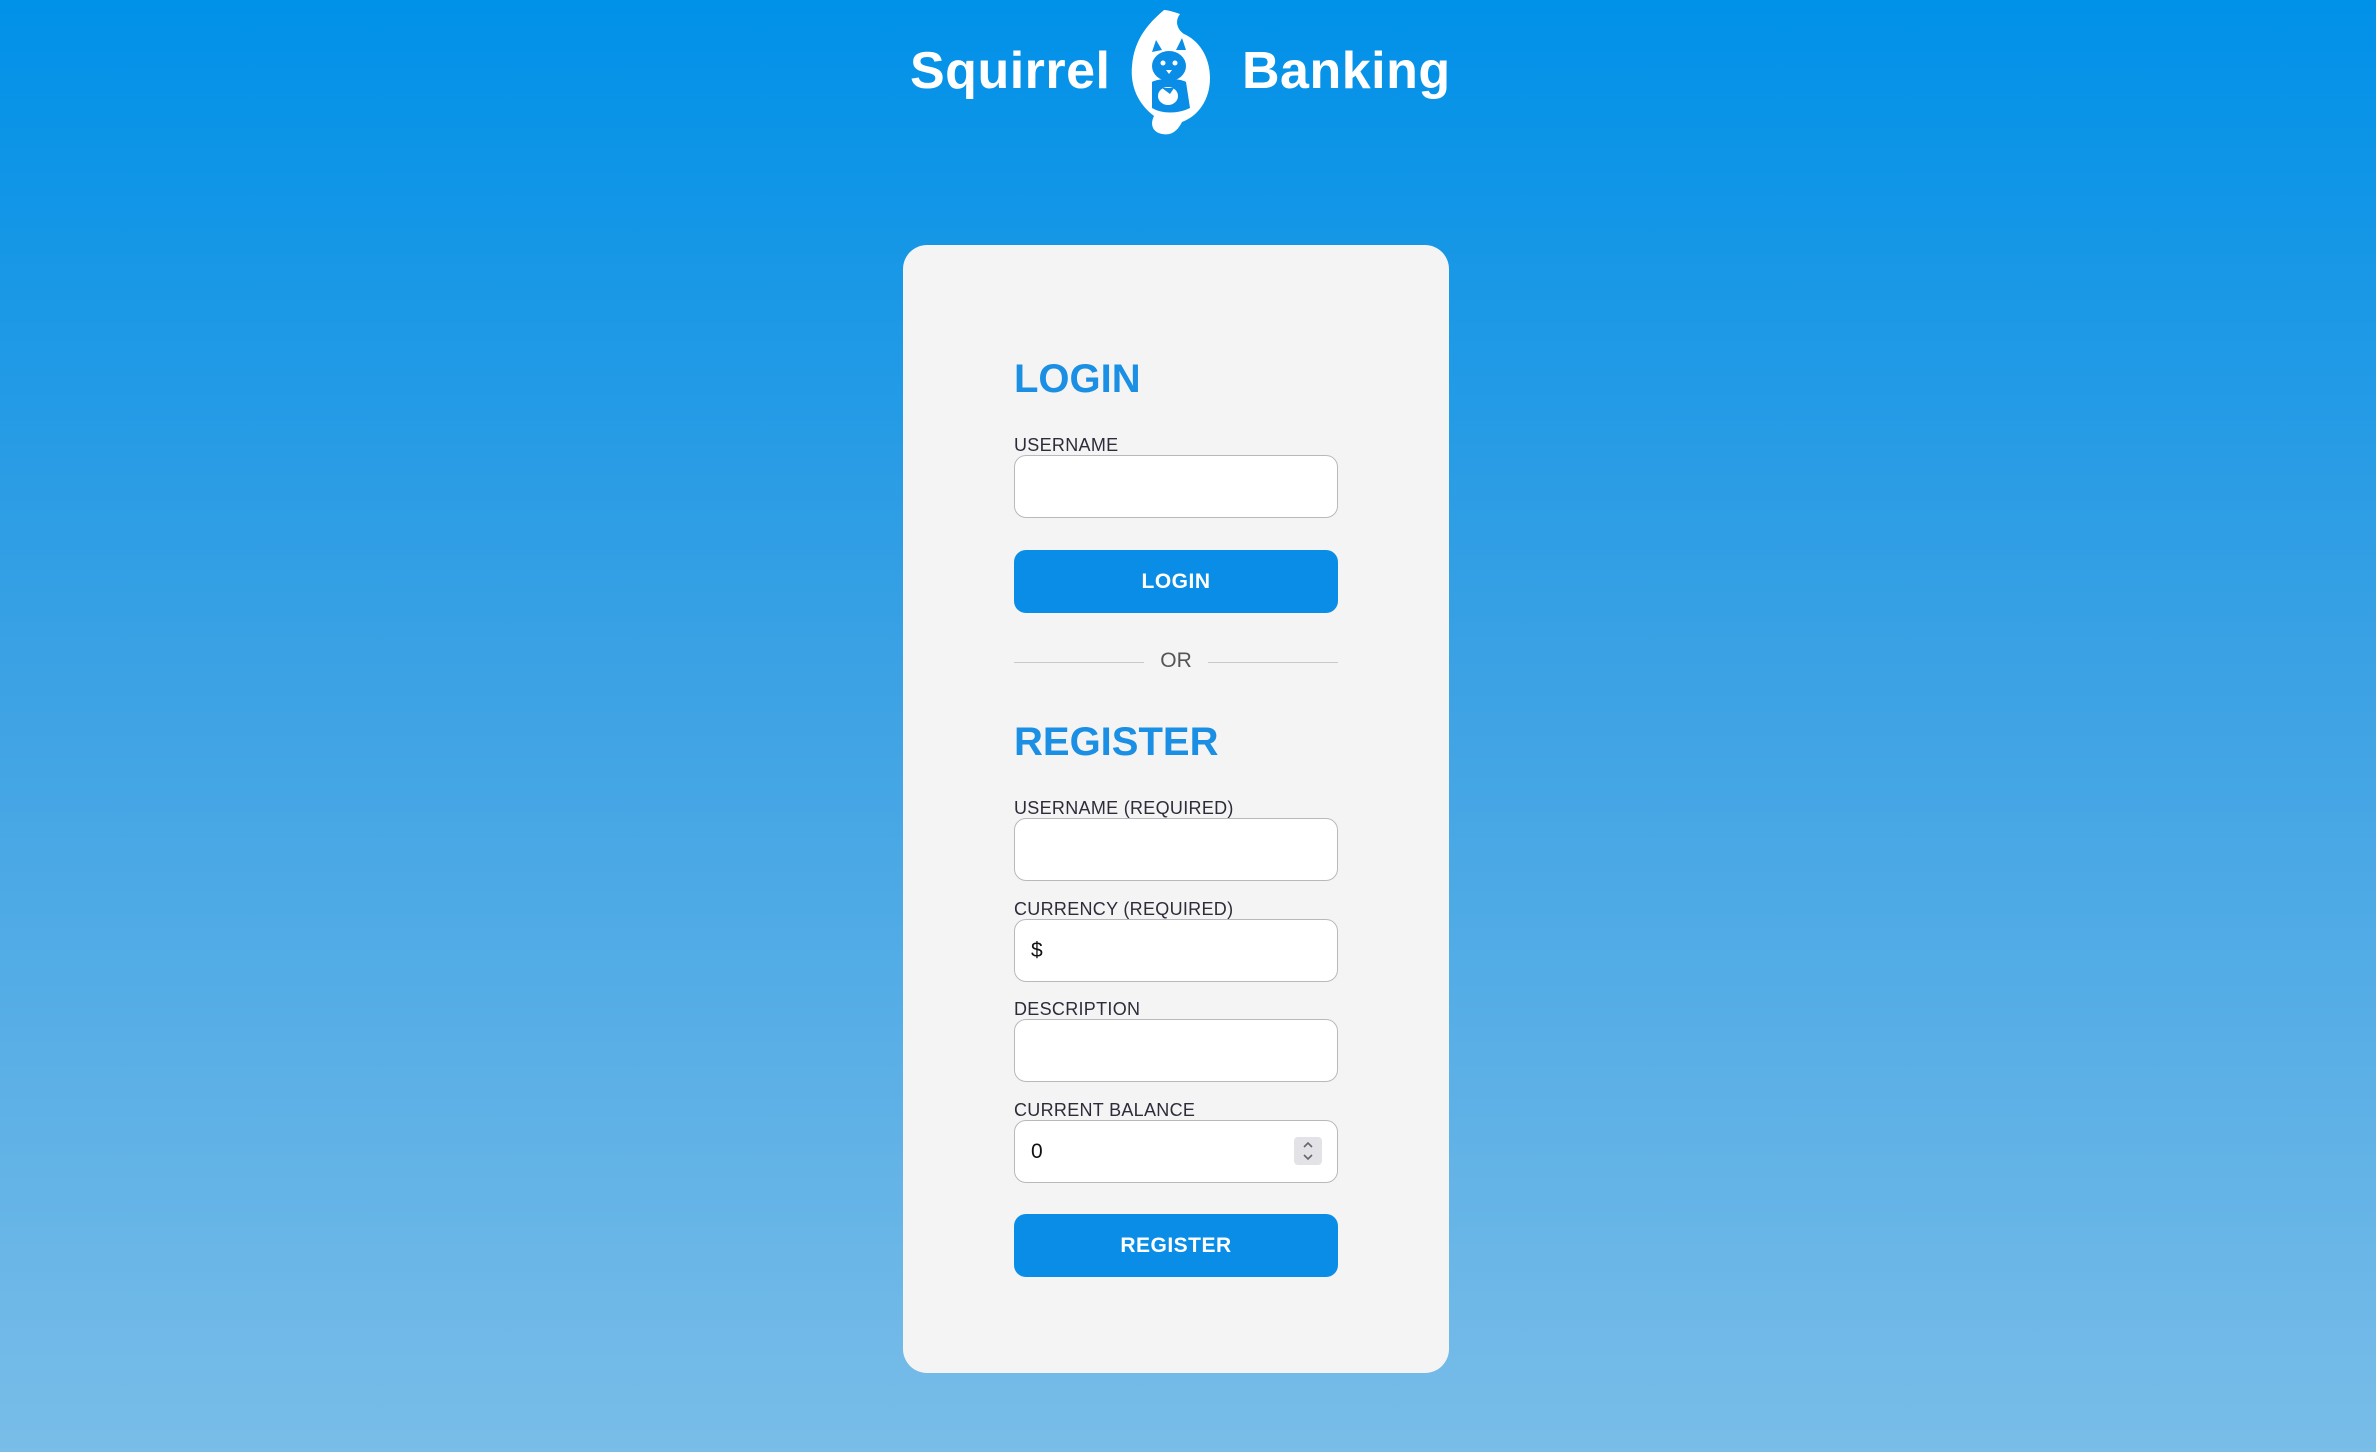  I want to click on login-title: LOGIN, so click(1077, 379).